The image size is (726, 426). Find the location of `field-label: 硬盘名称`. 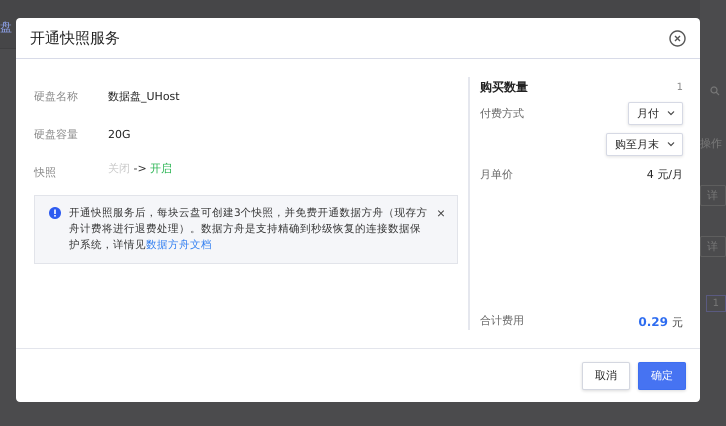

field-label: 硬盘名称 is located at coordinates (56, 96).